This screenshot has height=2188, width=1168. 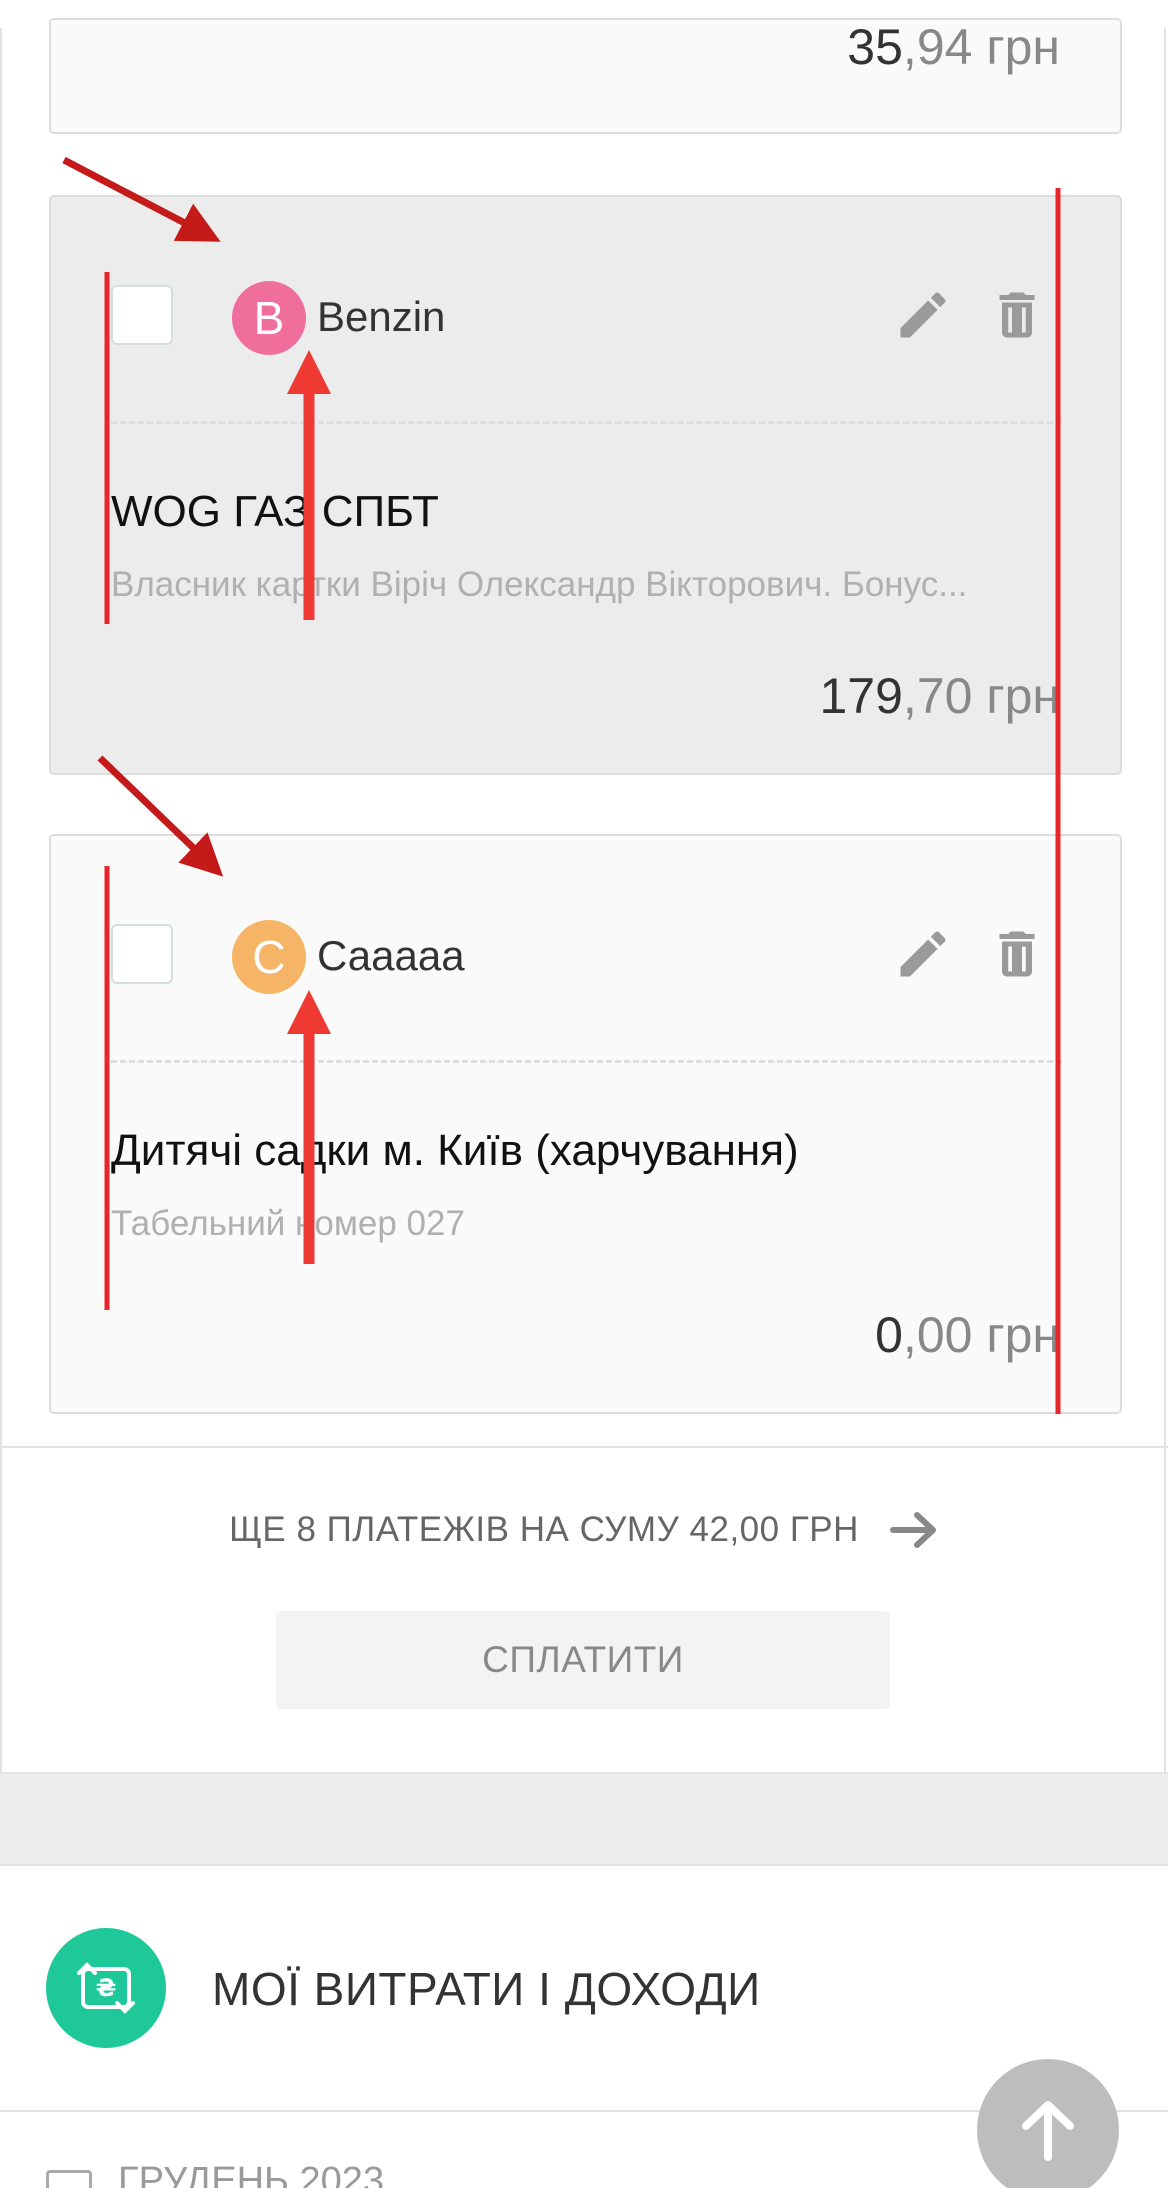 What do you see at coordinates (861, 696) in the screenshot?
I see `amount-integer: 179` at bounding box center [861, 696].